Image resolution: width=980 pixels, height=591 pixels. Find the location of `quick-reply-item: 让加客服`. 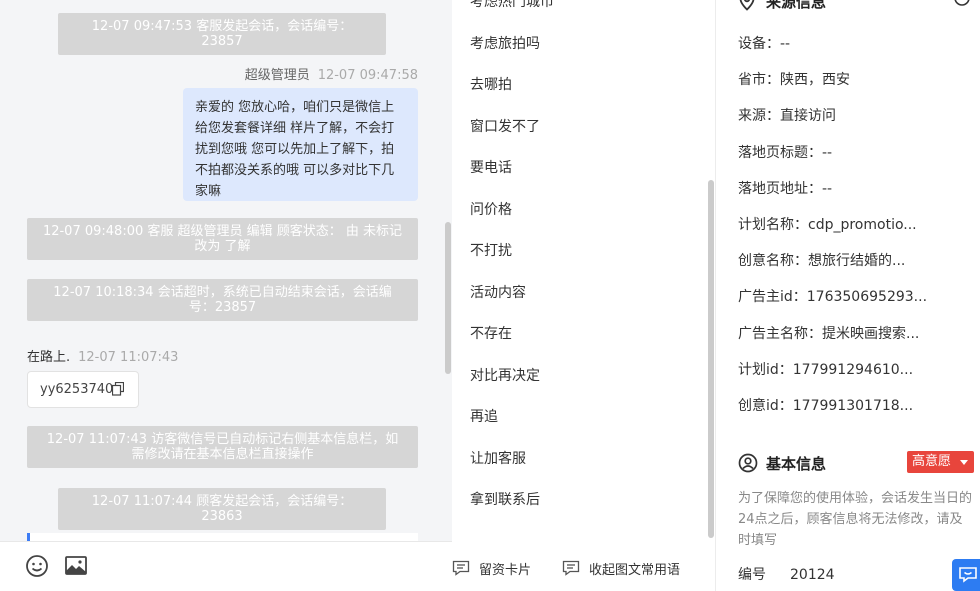

quick-reply-item: 让加客服 is located at coordinates (498, 458).